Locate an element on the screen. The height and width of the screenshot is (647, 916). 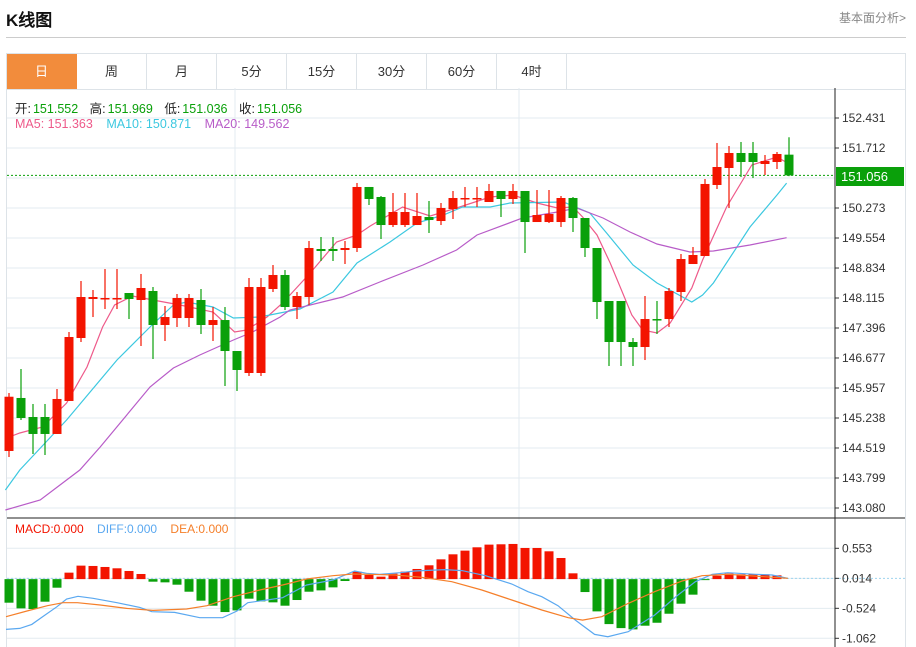
dea-value: DEA:0.000 is located at coordinates (199, 529).